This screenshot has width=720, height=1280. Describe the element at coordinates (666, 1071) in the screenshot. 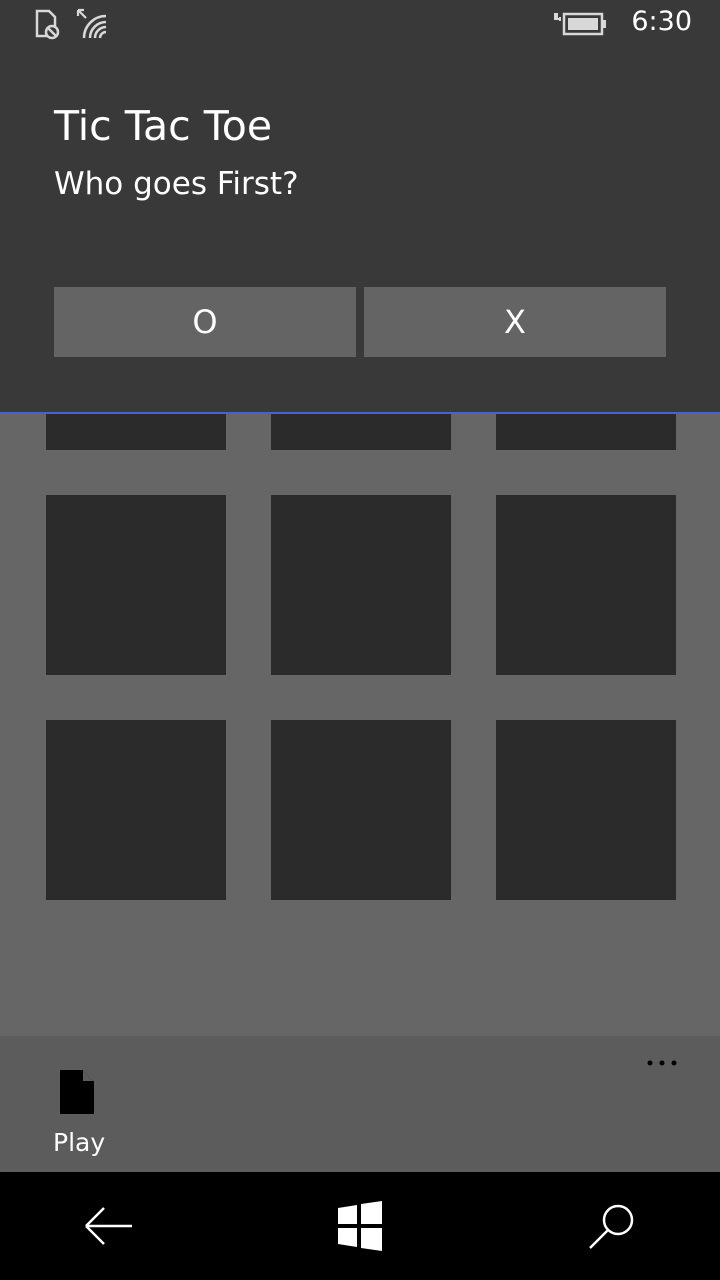

I see `more-icon` at that location.